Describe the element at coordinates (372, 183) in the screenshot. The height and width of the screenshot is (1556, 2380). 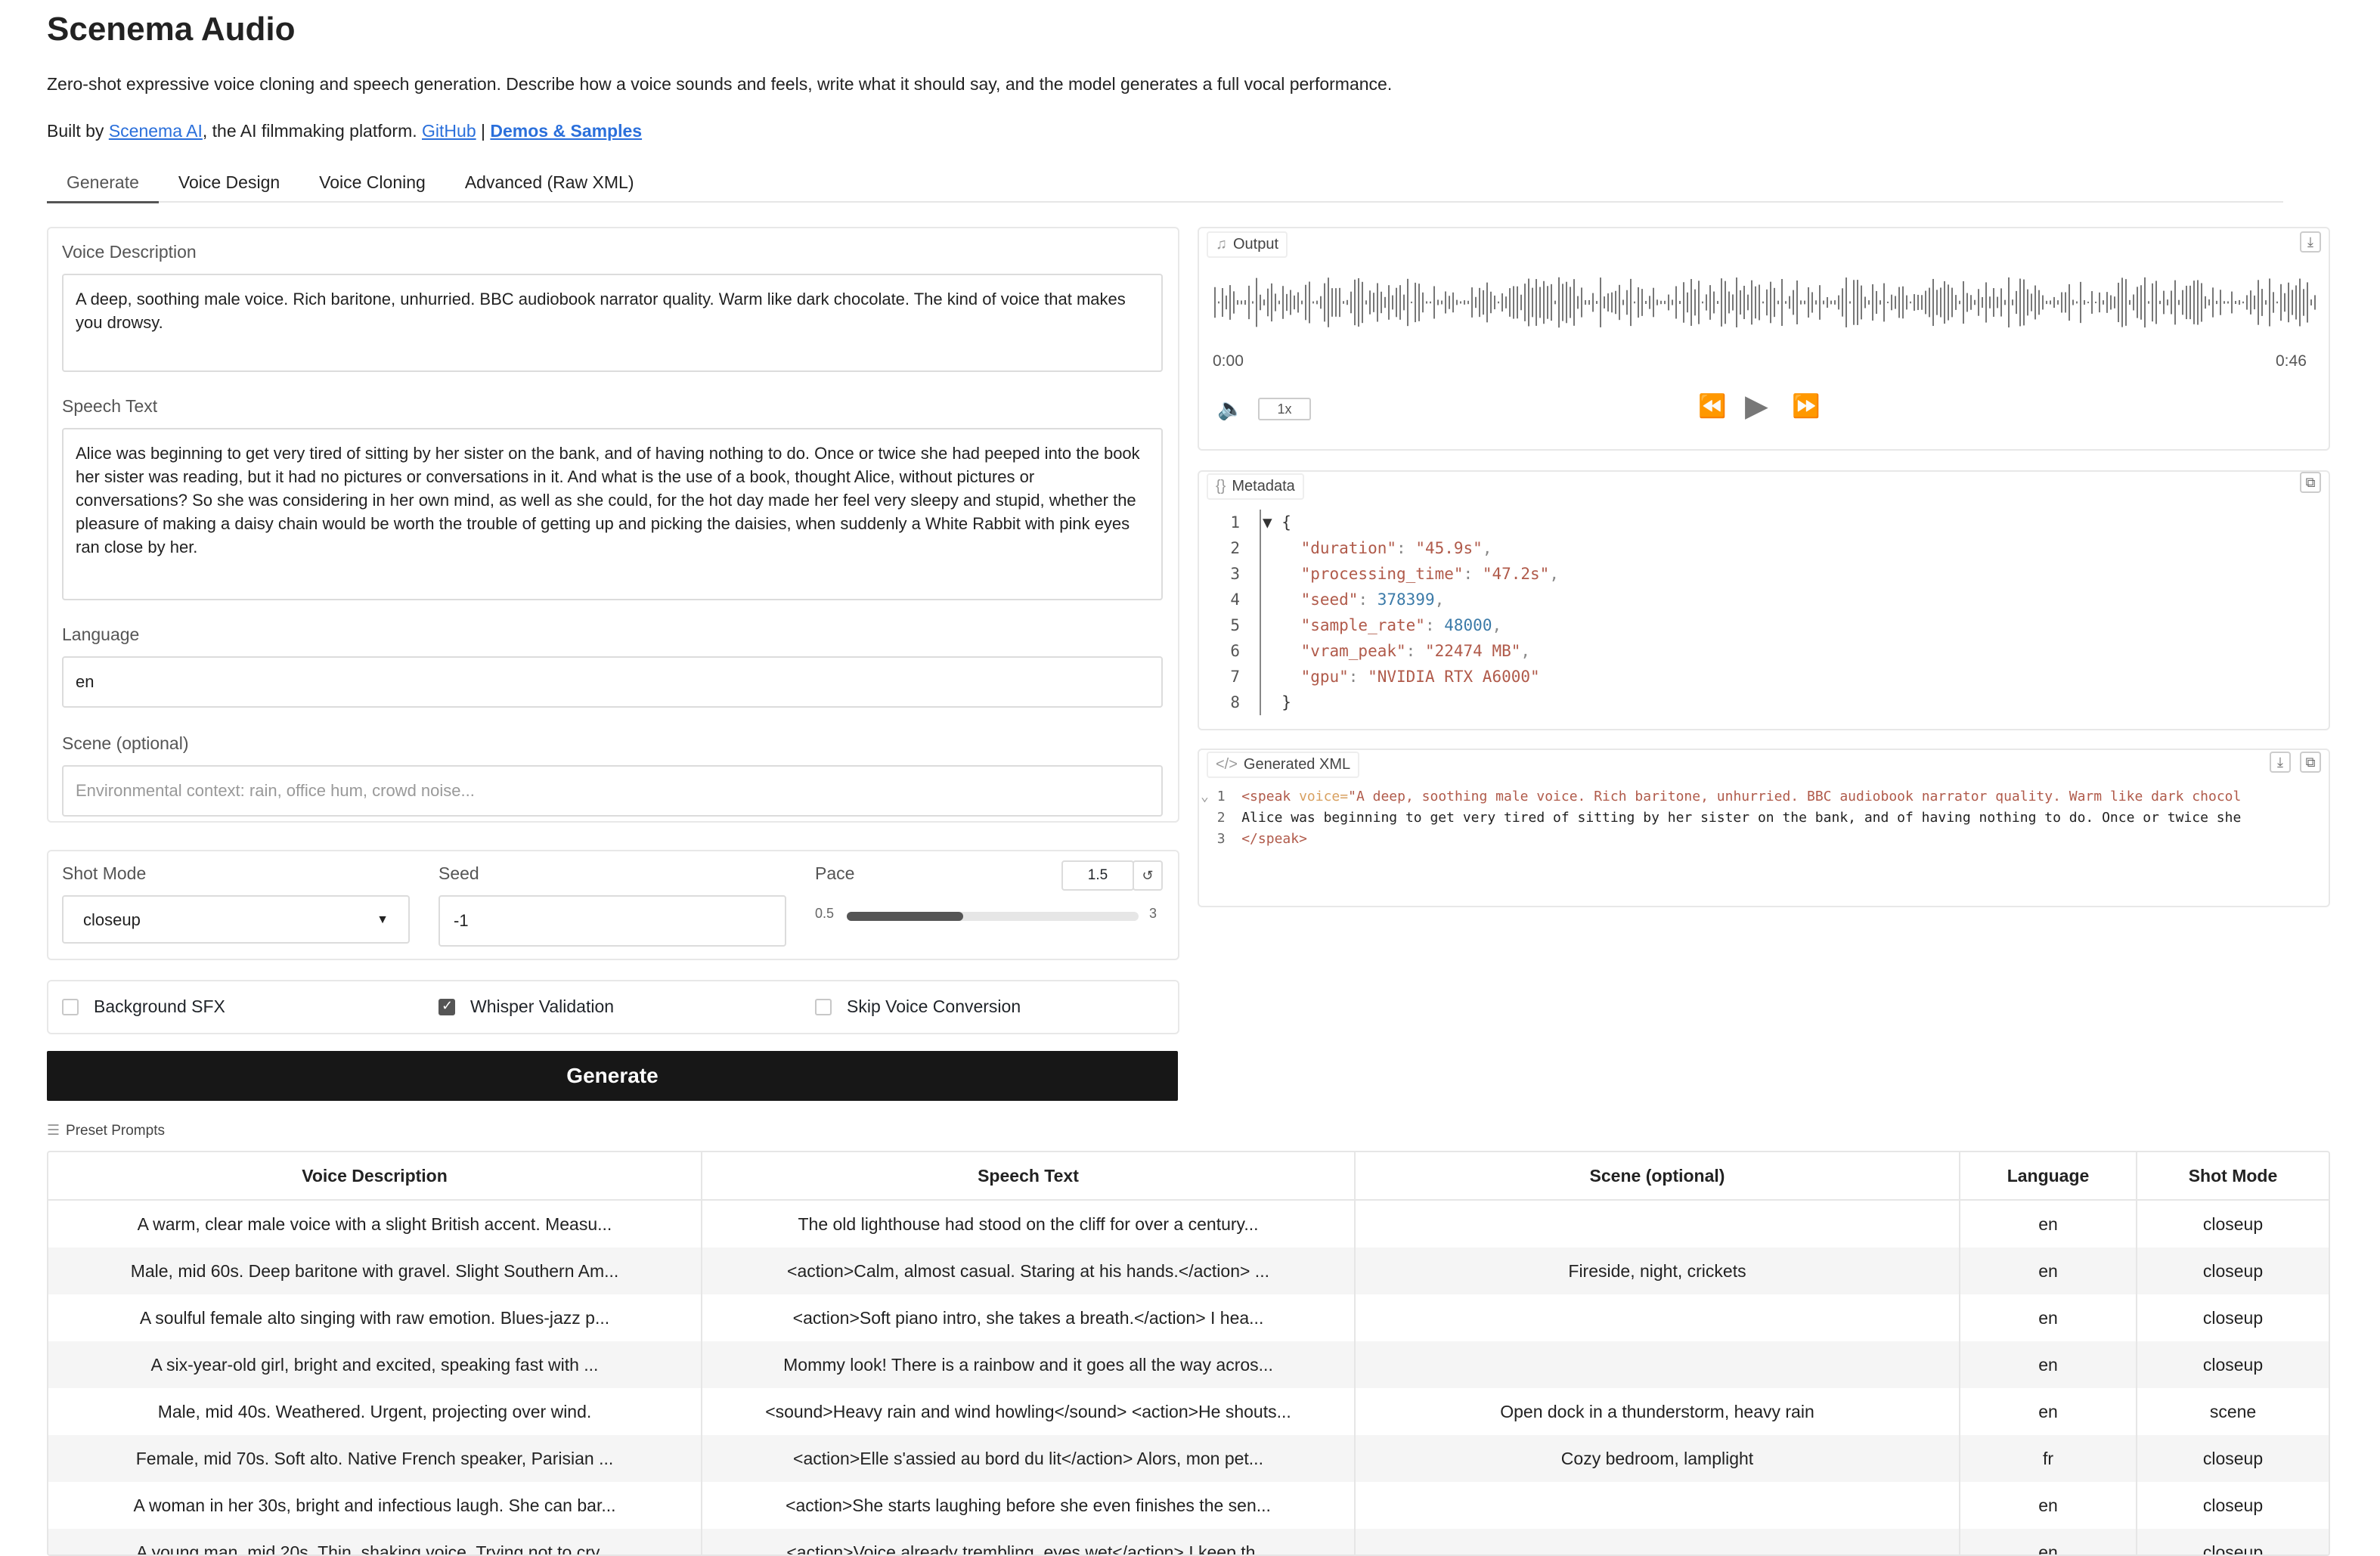
I see `tab-voice-cloning: Voice Cloning` at that location.